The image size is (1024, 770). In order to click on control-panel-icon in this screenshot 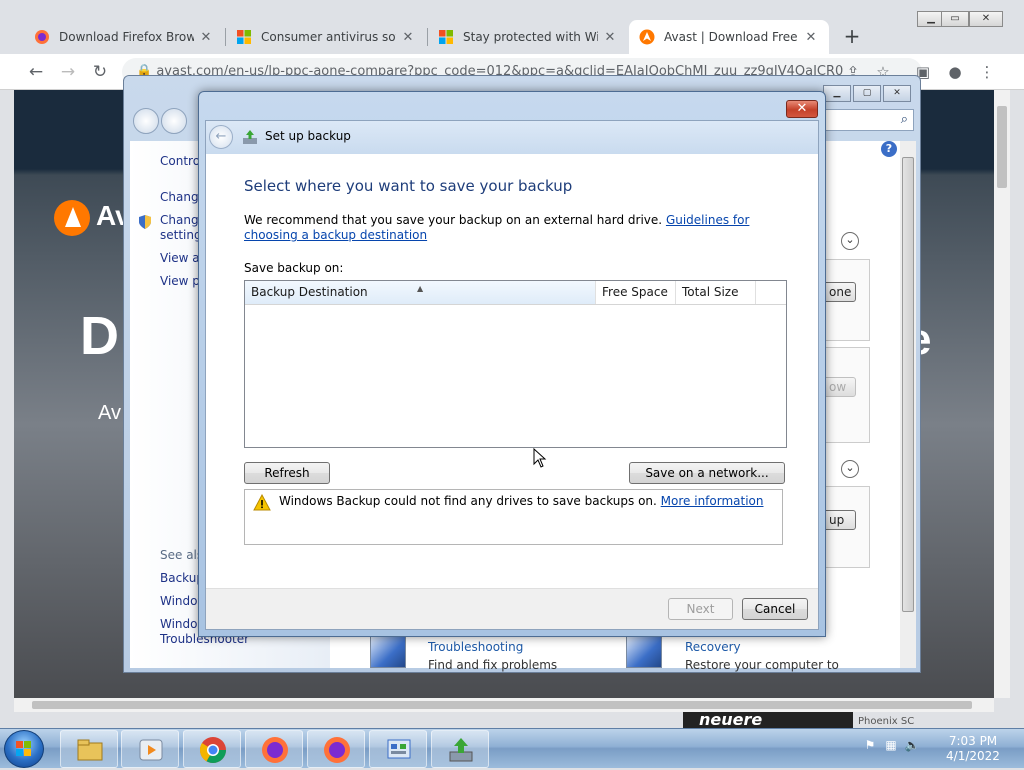, I will do `click(399, 749)`.